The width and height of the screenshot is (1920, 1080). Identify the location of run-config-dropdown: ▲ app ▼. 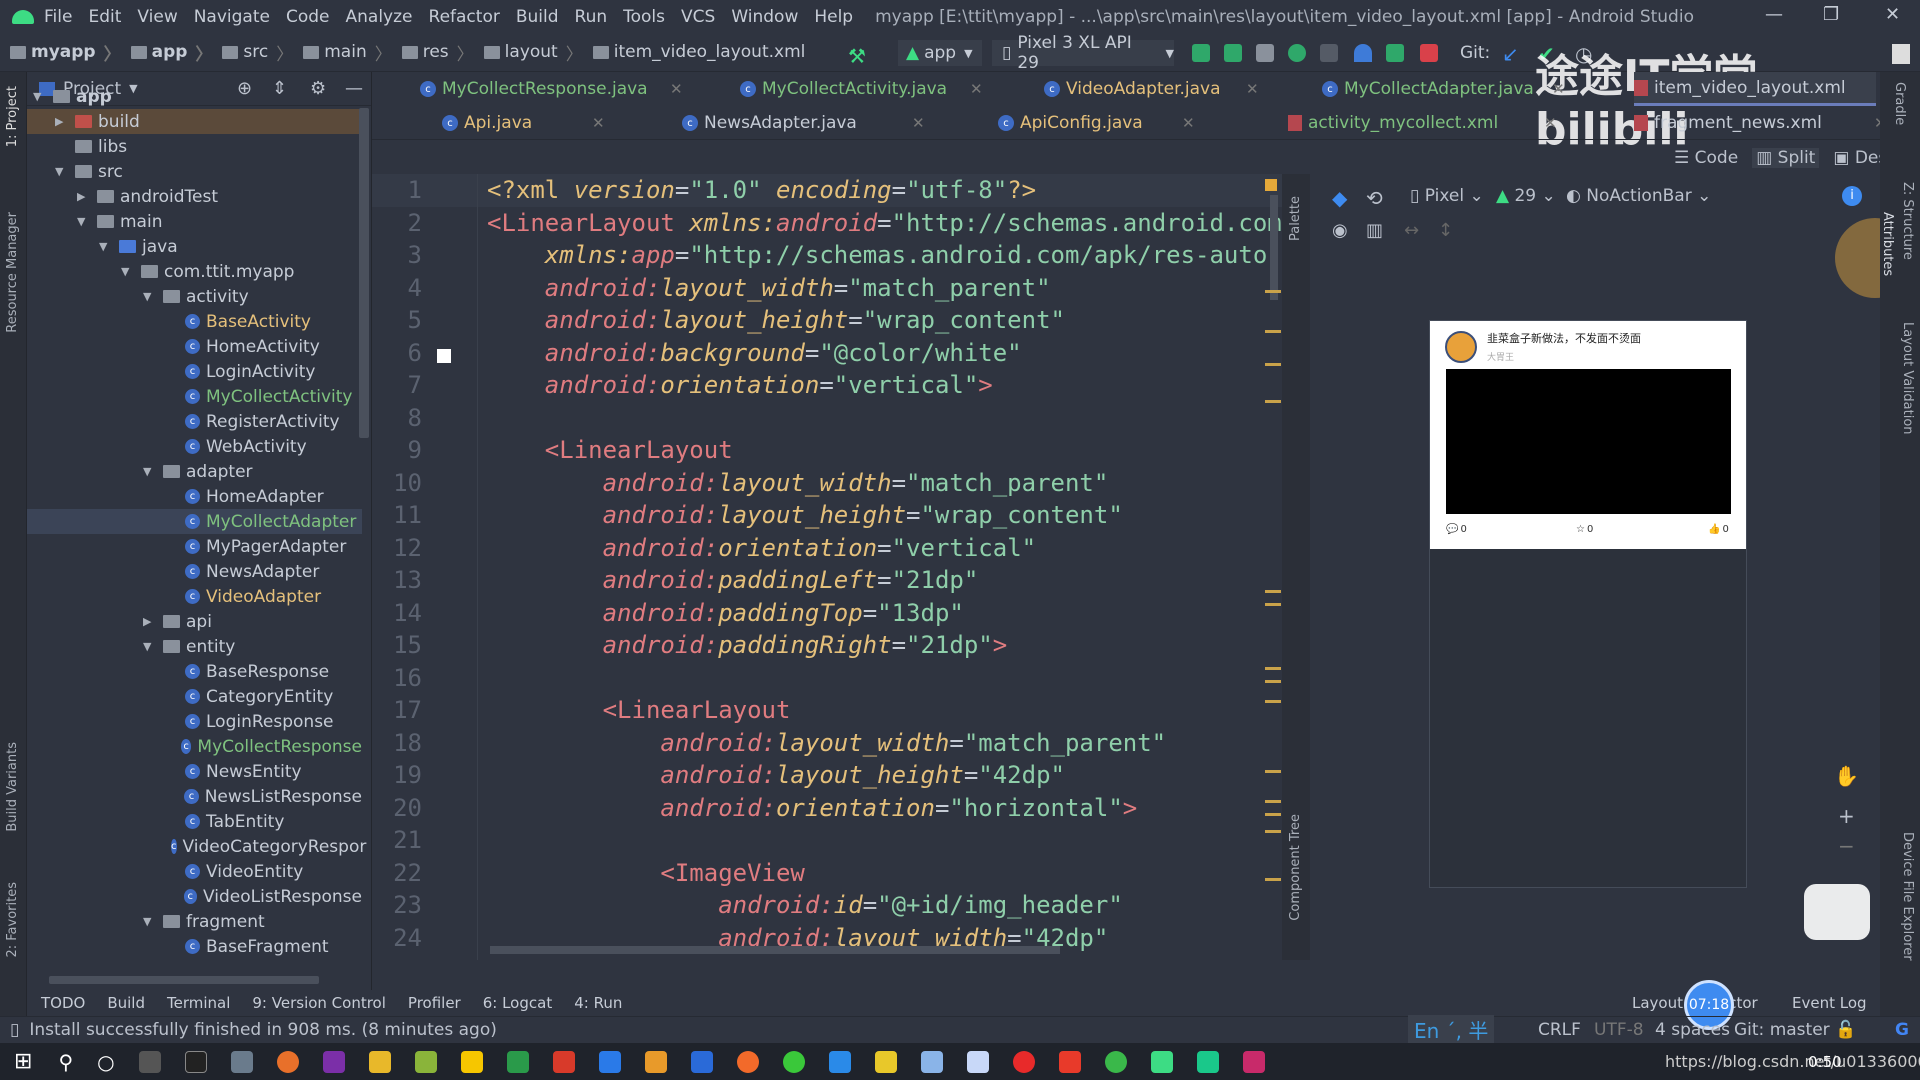
(940, 53).